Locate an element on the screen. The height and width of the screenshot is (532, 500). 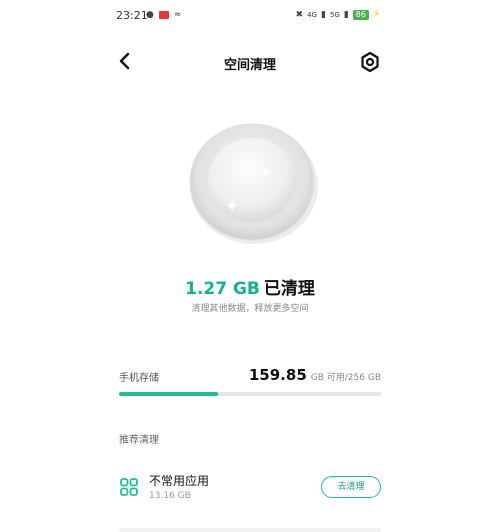
storage-value: 159.85 GB 可用/256 GB is located at coordinates (315, 375).